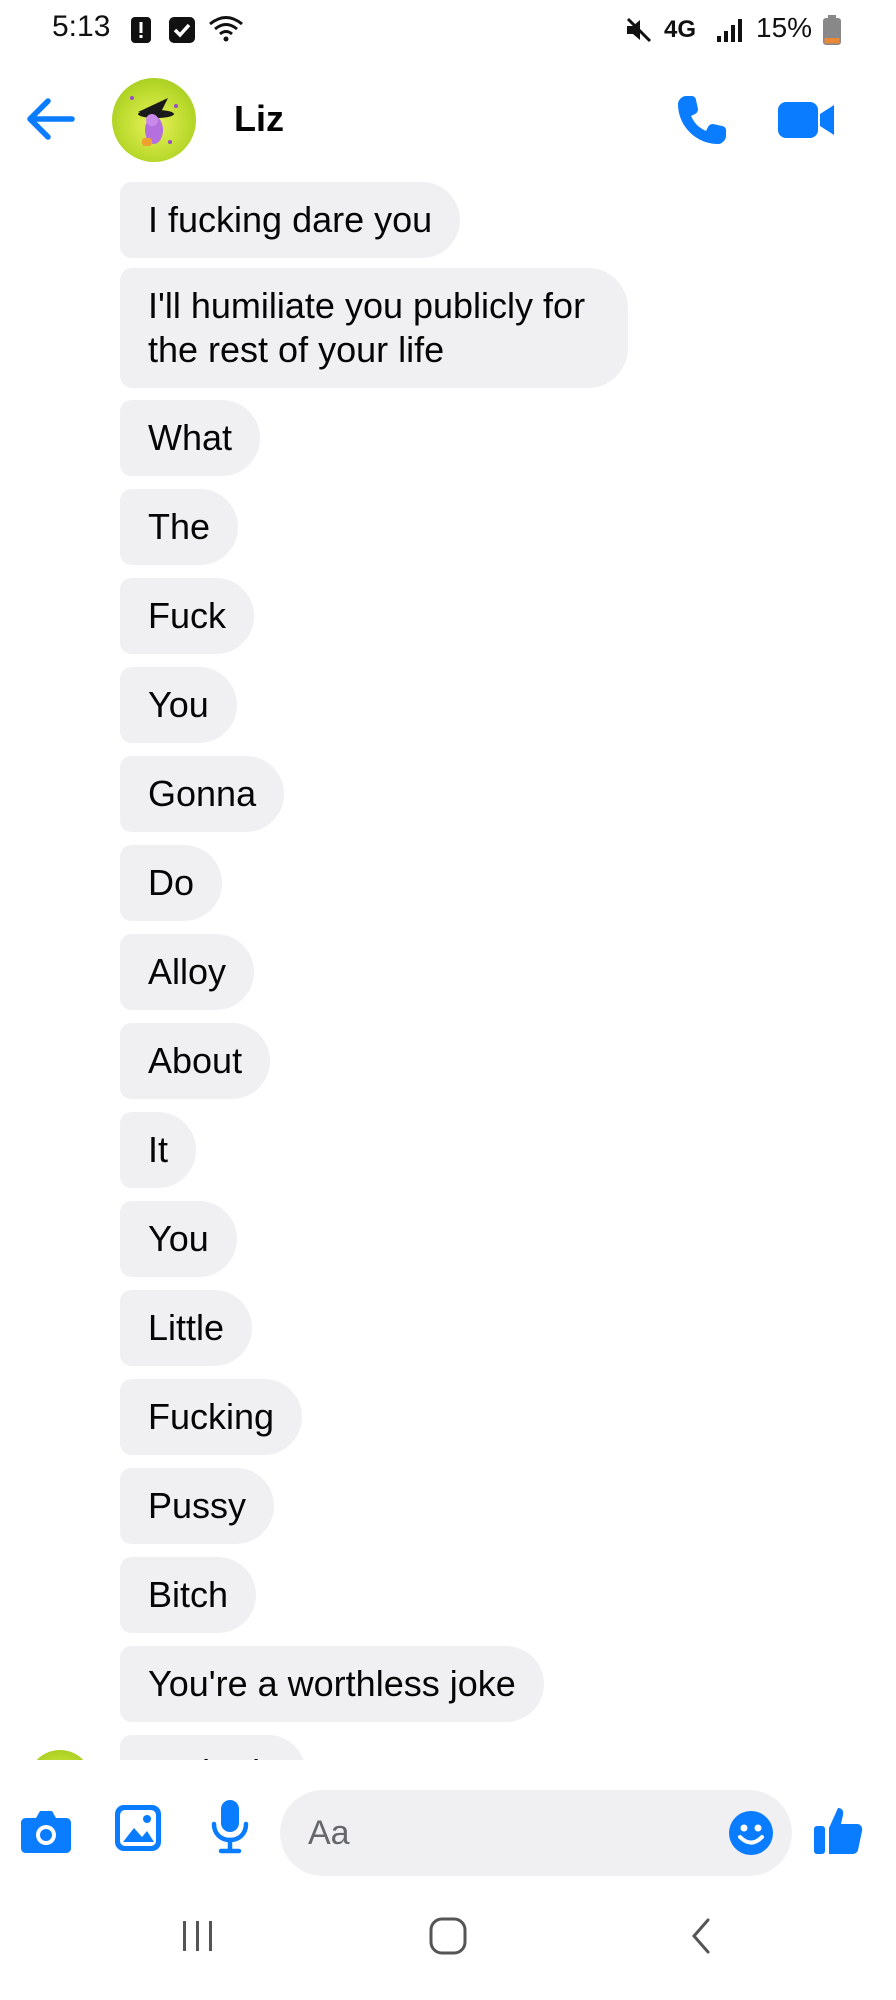 This screenshot has width=896, height=2000. Describe the element at coordinates (332, 1684) in the screenshot. I see `message-bubble: You're a worthless joke` at that location.